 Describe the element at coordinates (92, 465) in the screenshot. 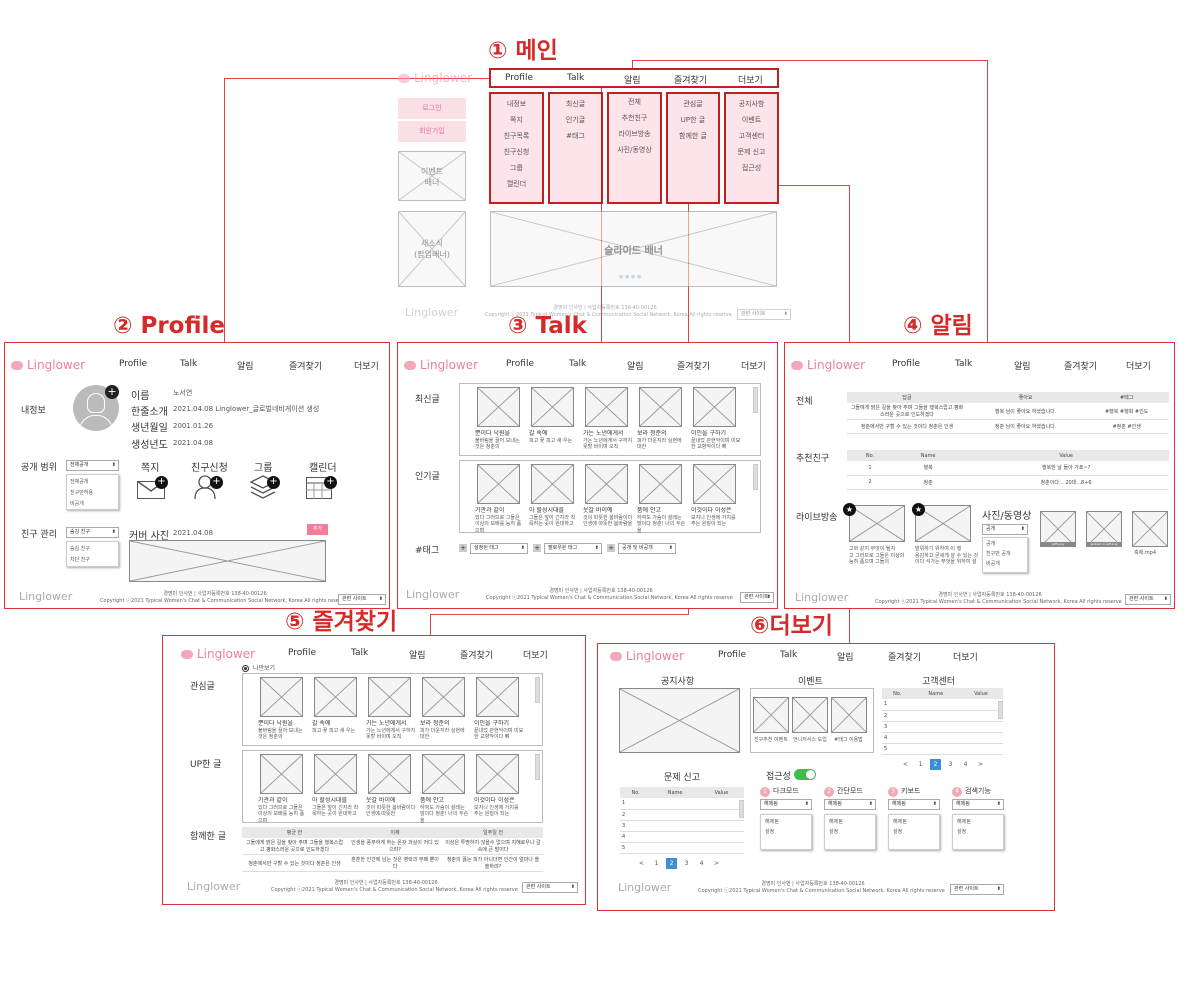

I see `scope-select: 전체공개` at that location.